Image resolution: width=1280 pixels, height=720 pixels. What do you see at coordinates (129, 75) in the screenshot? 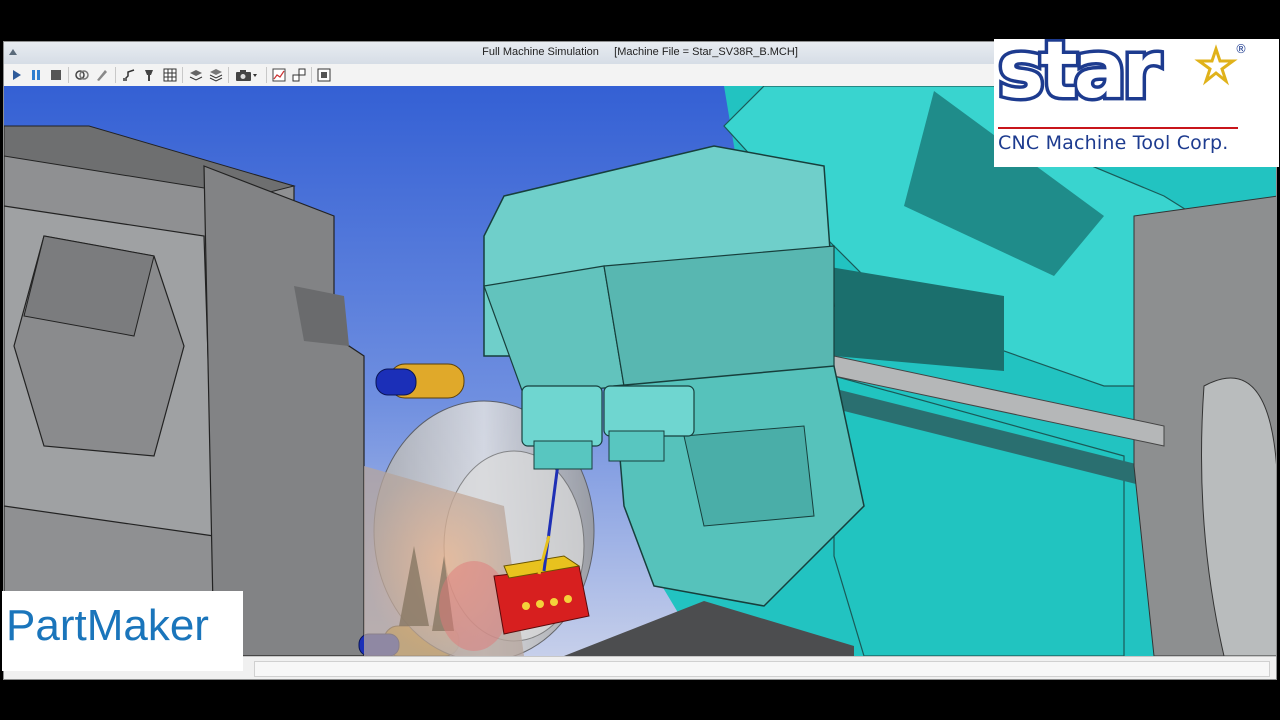
I see `tool-path-icon` at bounding box center [129, 75].